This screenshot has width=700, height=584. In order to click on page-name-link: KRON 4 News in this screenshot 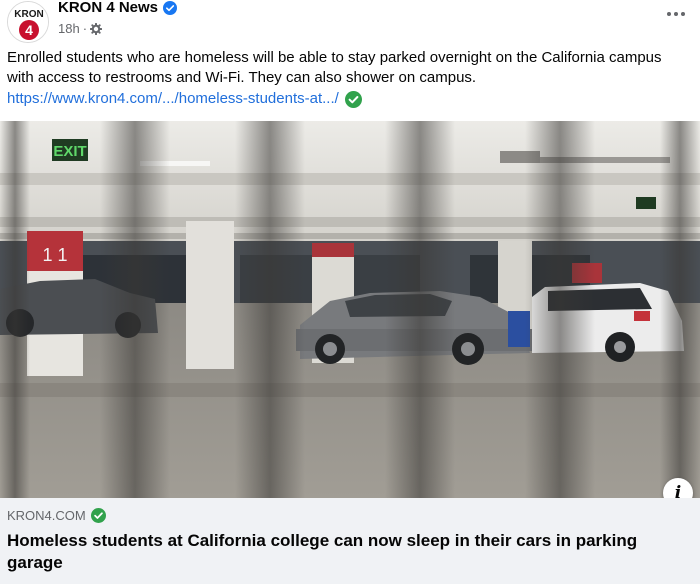, I will do `click(118, 8)`.